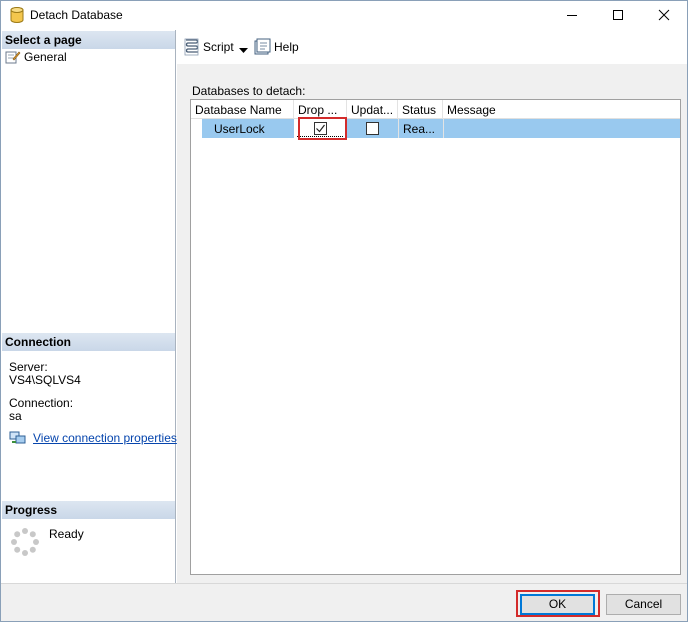 The width and height of the screenshot is (688, 622). I want to click on close-icon, so click(664, 15).